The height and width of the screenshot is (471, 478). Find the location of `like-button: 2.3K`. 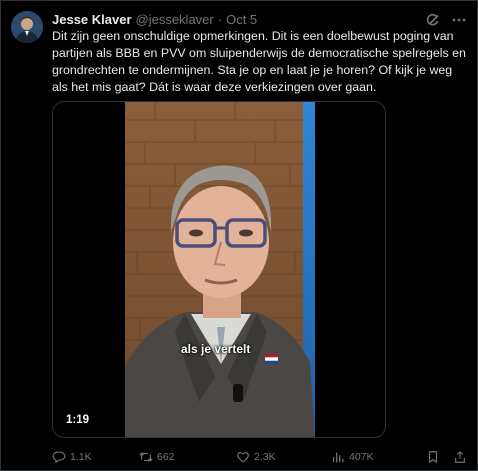

like-button: 2.3K is located at coordinates (256, 457).